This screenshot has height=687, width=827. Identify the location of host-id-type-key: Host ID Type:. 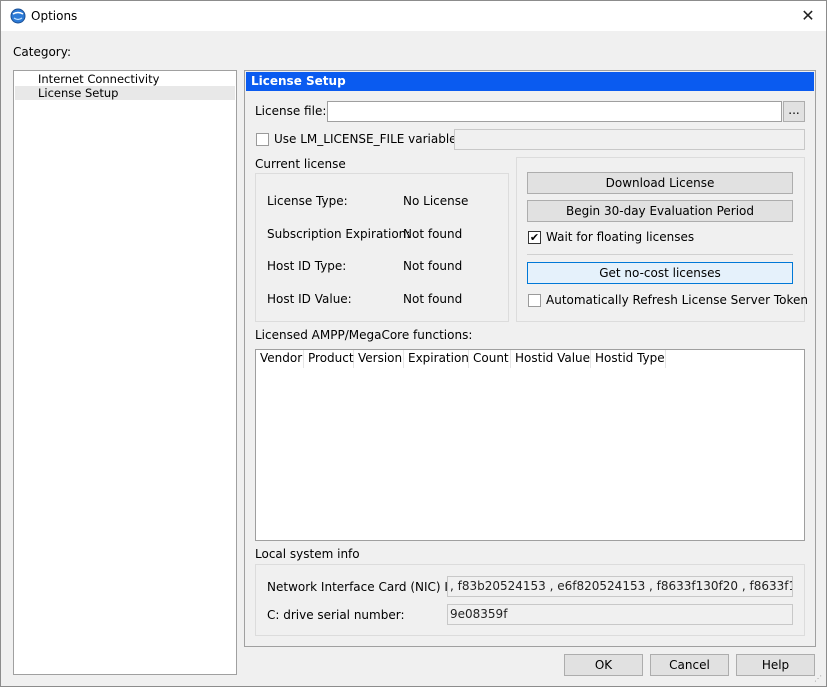
(307, 266).